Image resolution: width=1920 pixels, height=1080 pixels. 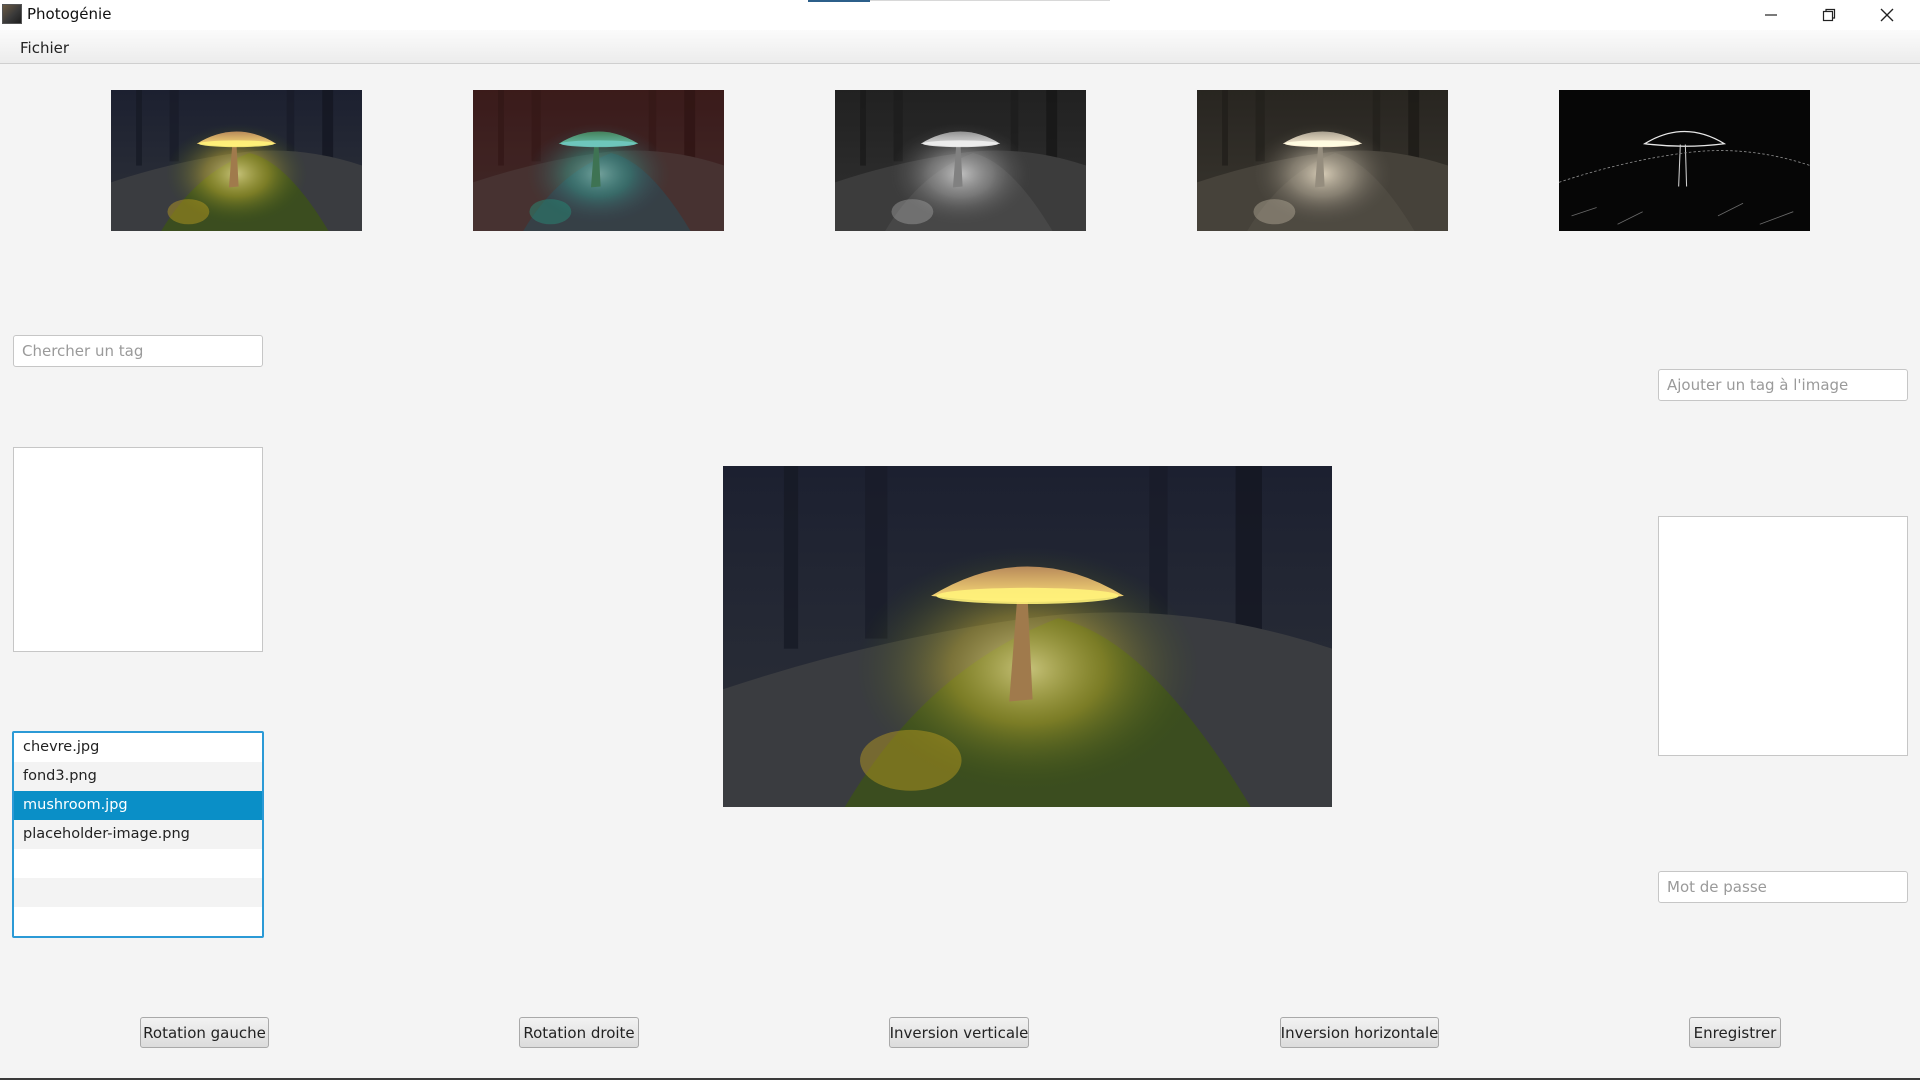 What do you see at coordinates (1735, 1032) in the screenshot?
I see `save-button: Enregistrer` at bounding box center [1735, 1032].